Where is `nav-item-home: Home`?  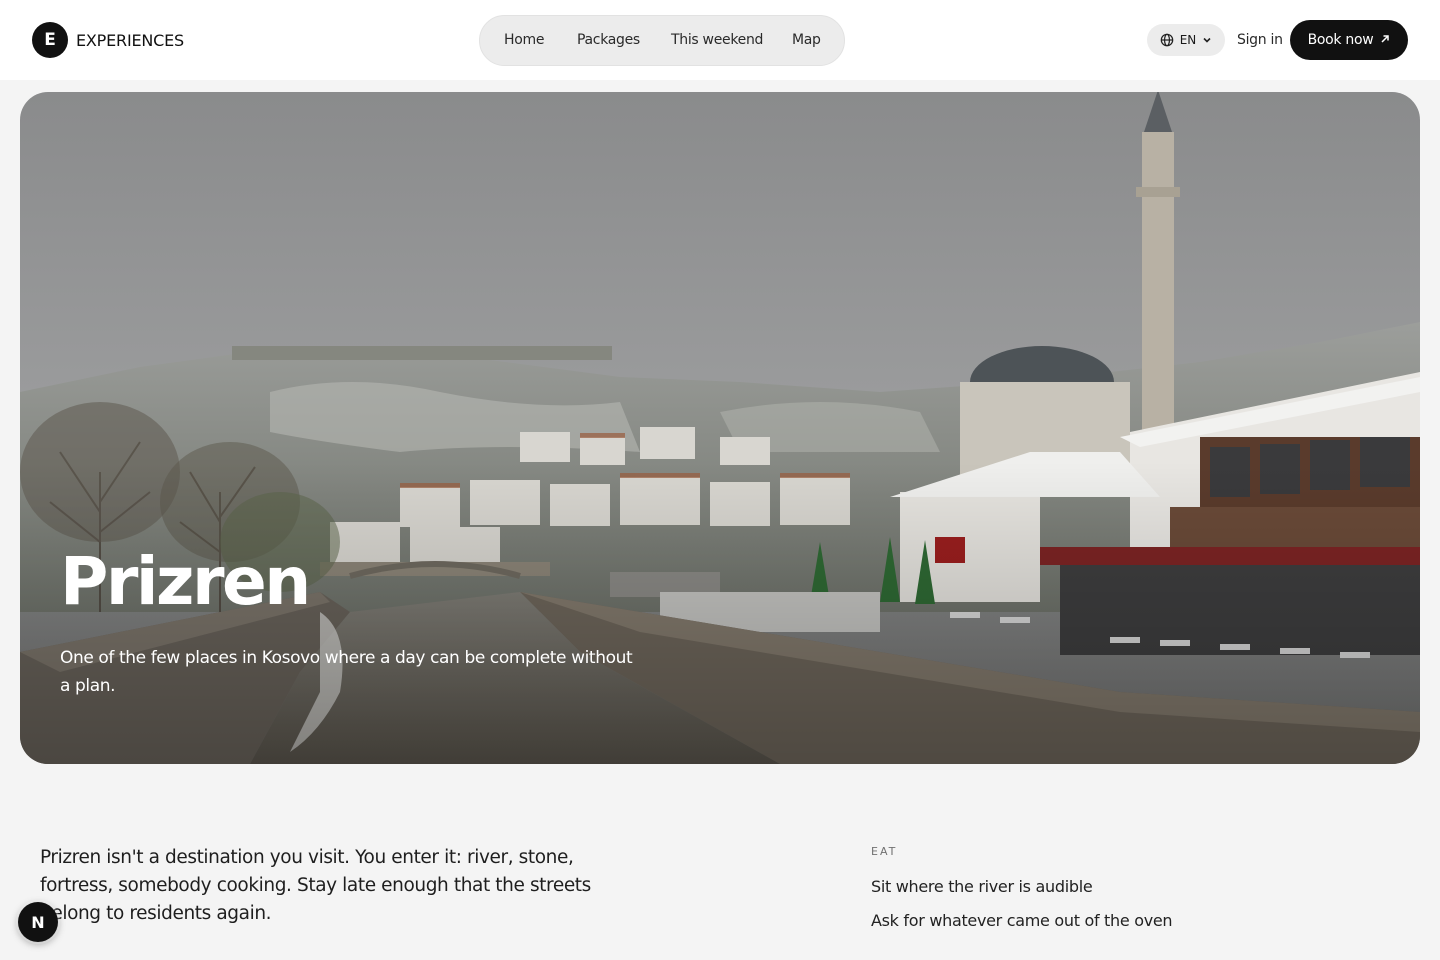
nav-item-home: Home is located at coordinates (524, 40).